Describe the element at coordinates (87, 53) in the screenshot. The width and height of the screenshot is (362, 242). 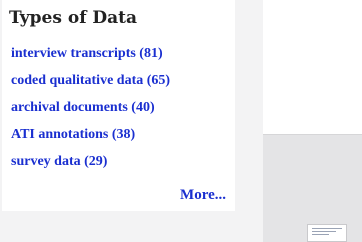
I see `type-link-interview-transcripts: interview transcripts (81)` at that location.